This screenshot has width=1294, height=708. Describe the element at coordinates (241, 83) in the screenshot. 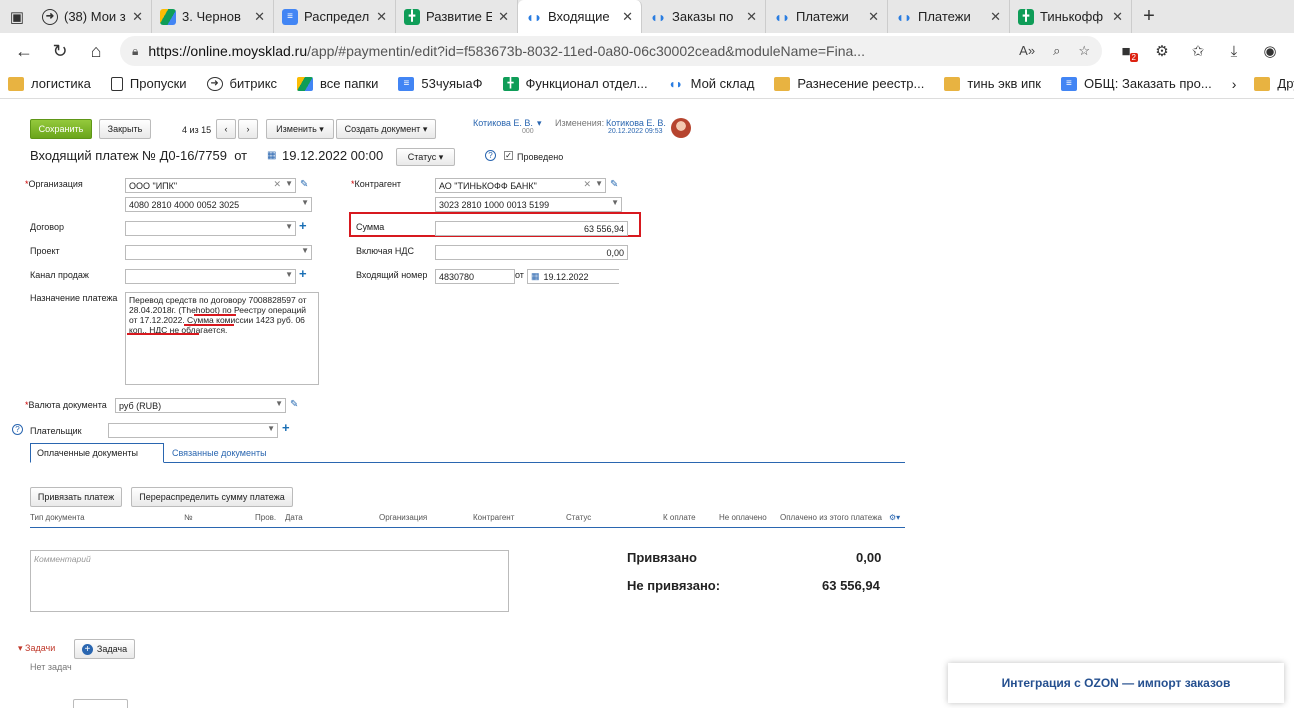

I see `bookmark-bitrix: ➜ битрикс` at that location.